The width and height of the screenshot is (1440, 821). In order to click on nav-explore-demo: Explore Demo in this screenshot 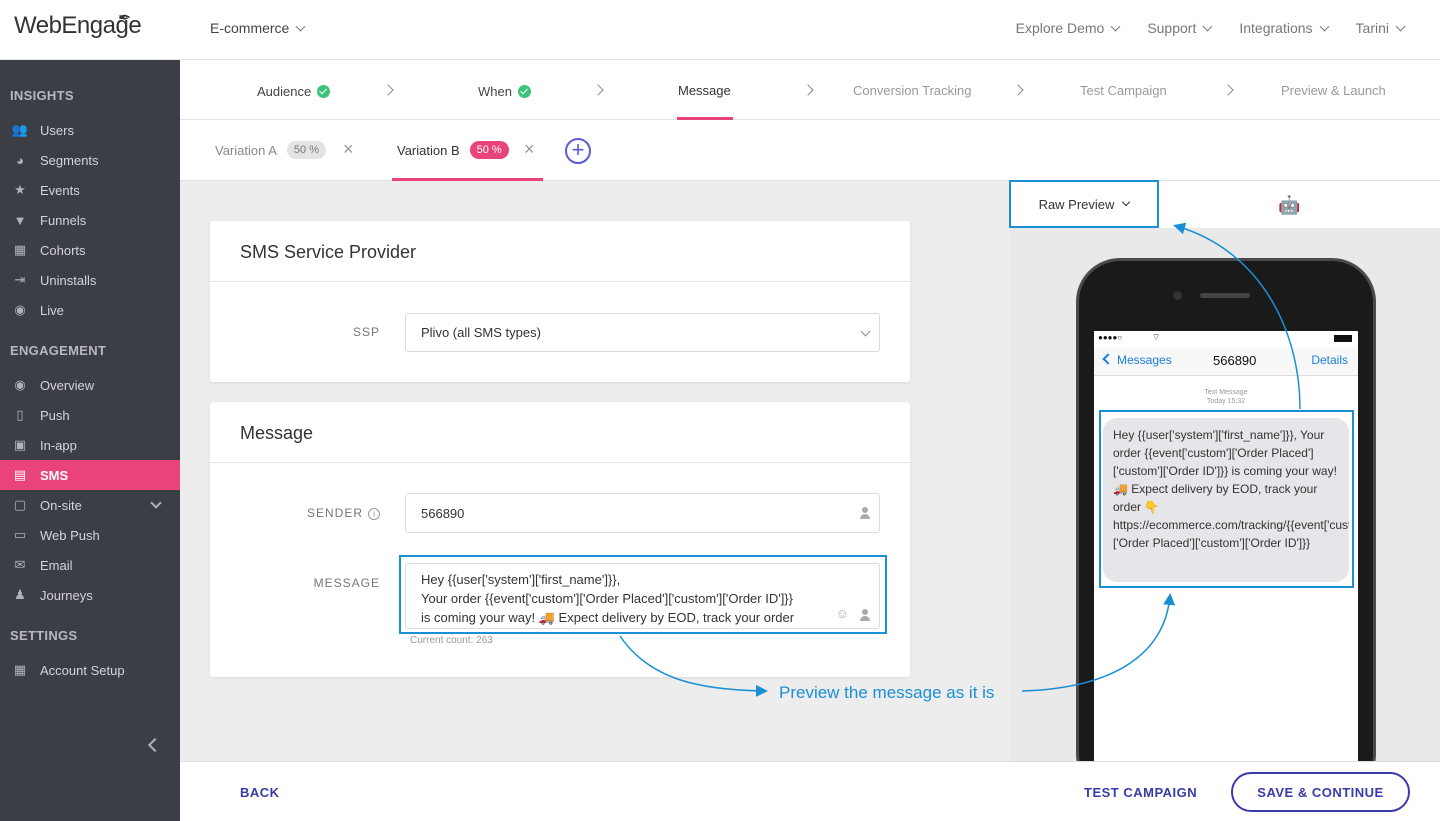, I will do `click(1068, 28)`.